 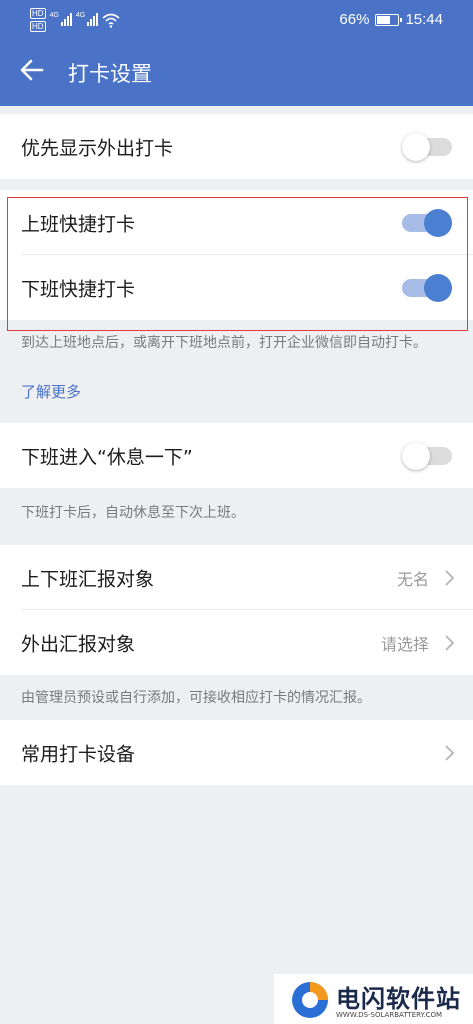 I want to click on arrow-left-icon, so click(x=32, y=70).